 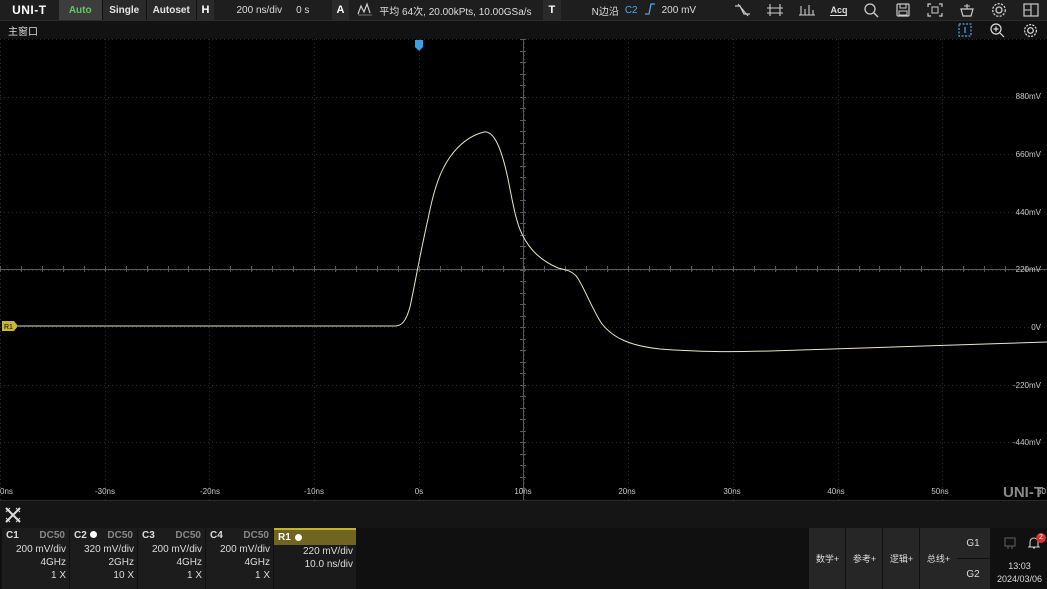 What do you see at coordinates (864, 558) in the screenshot?
I see `ref-add-button: 参考+` at bounding box center [864, 558].